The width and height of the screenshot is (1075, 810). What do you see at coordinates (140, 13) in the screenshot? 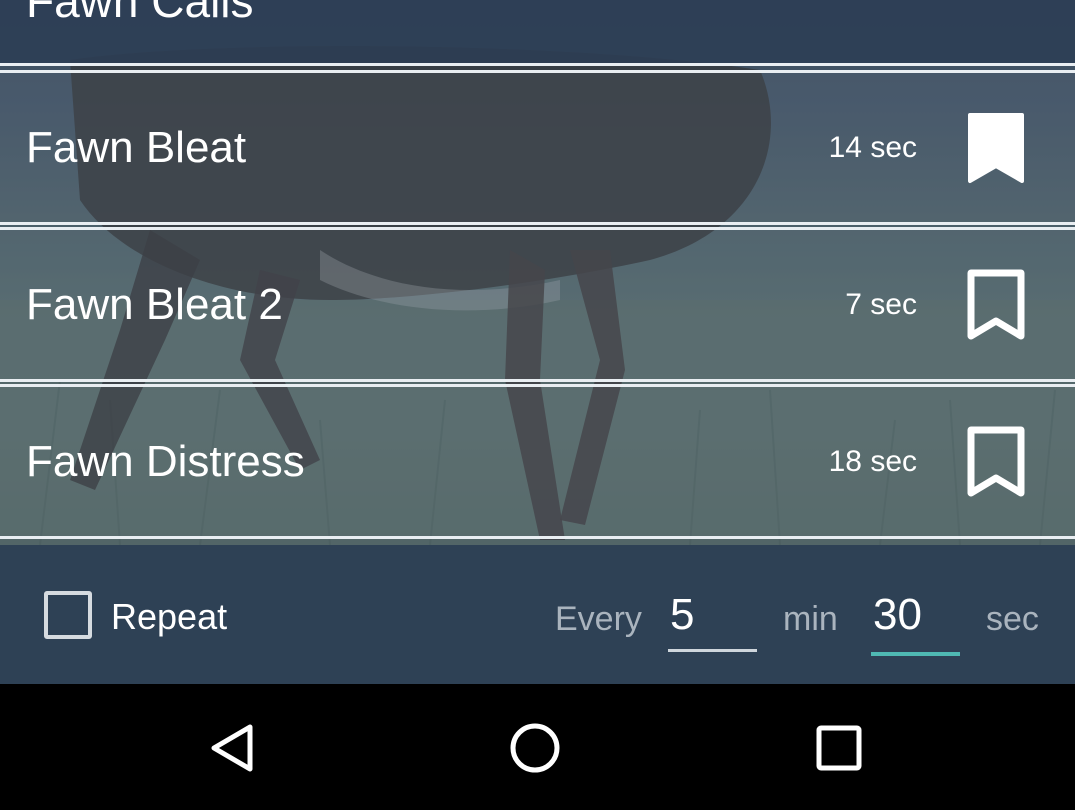
I see `page-title: Fawn Calls` at bounding box center [140, 13].